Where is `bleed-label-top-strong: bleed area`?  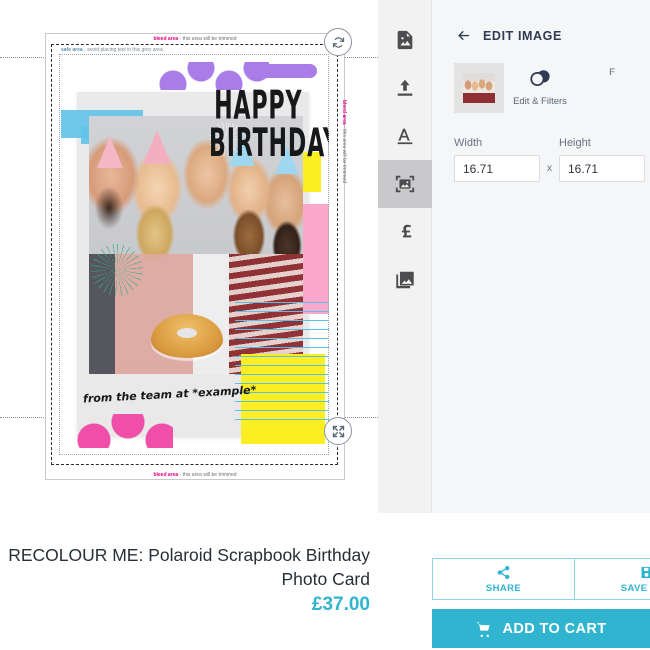 bleed-label-top-strong: bleed area is located at coordinates (166, 39).